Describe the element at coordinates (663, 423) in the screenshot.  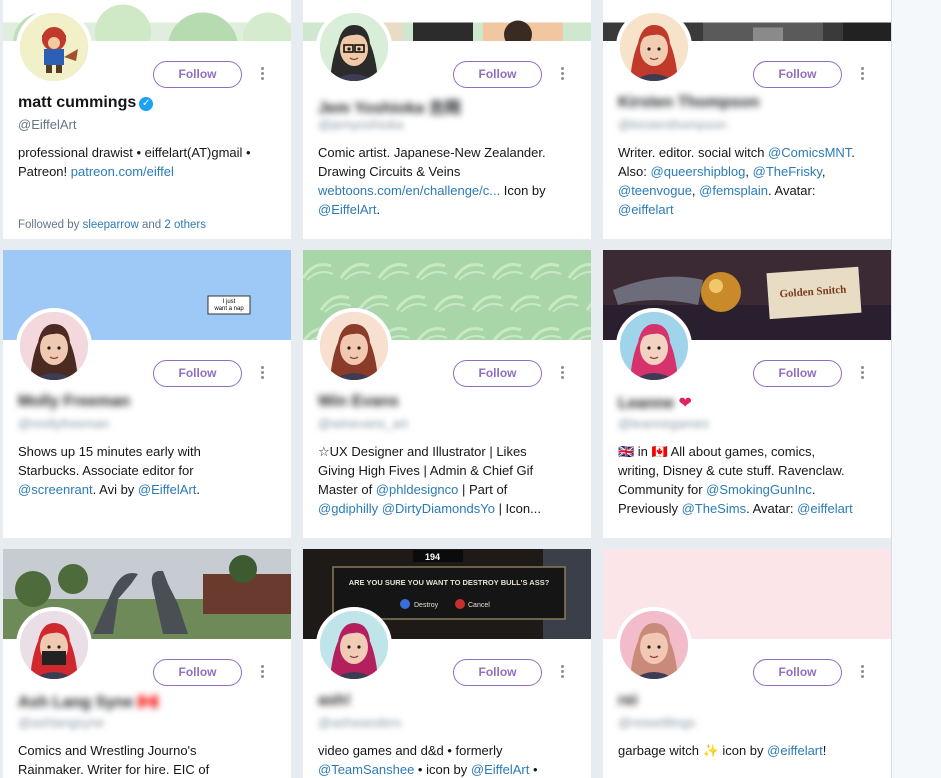
I see `profile-handle: @leannegames` at that location.